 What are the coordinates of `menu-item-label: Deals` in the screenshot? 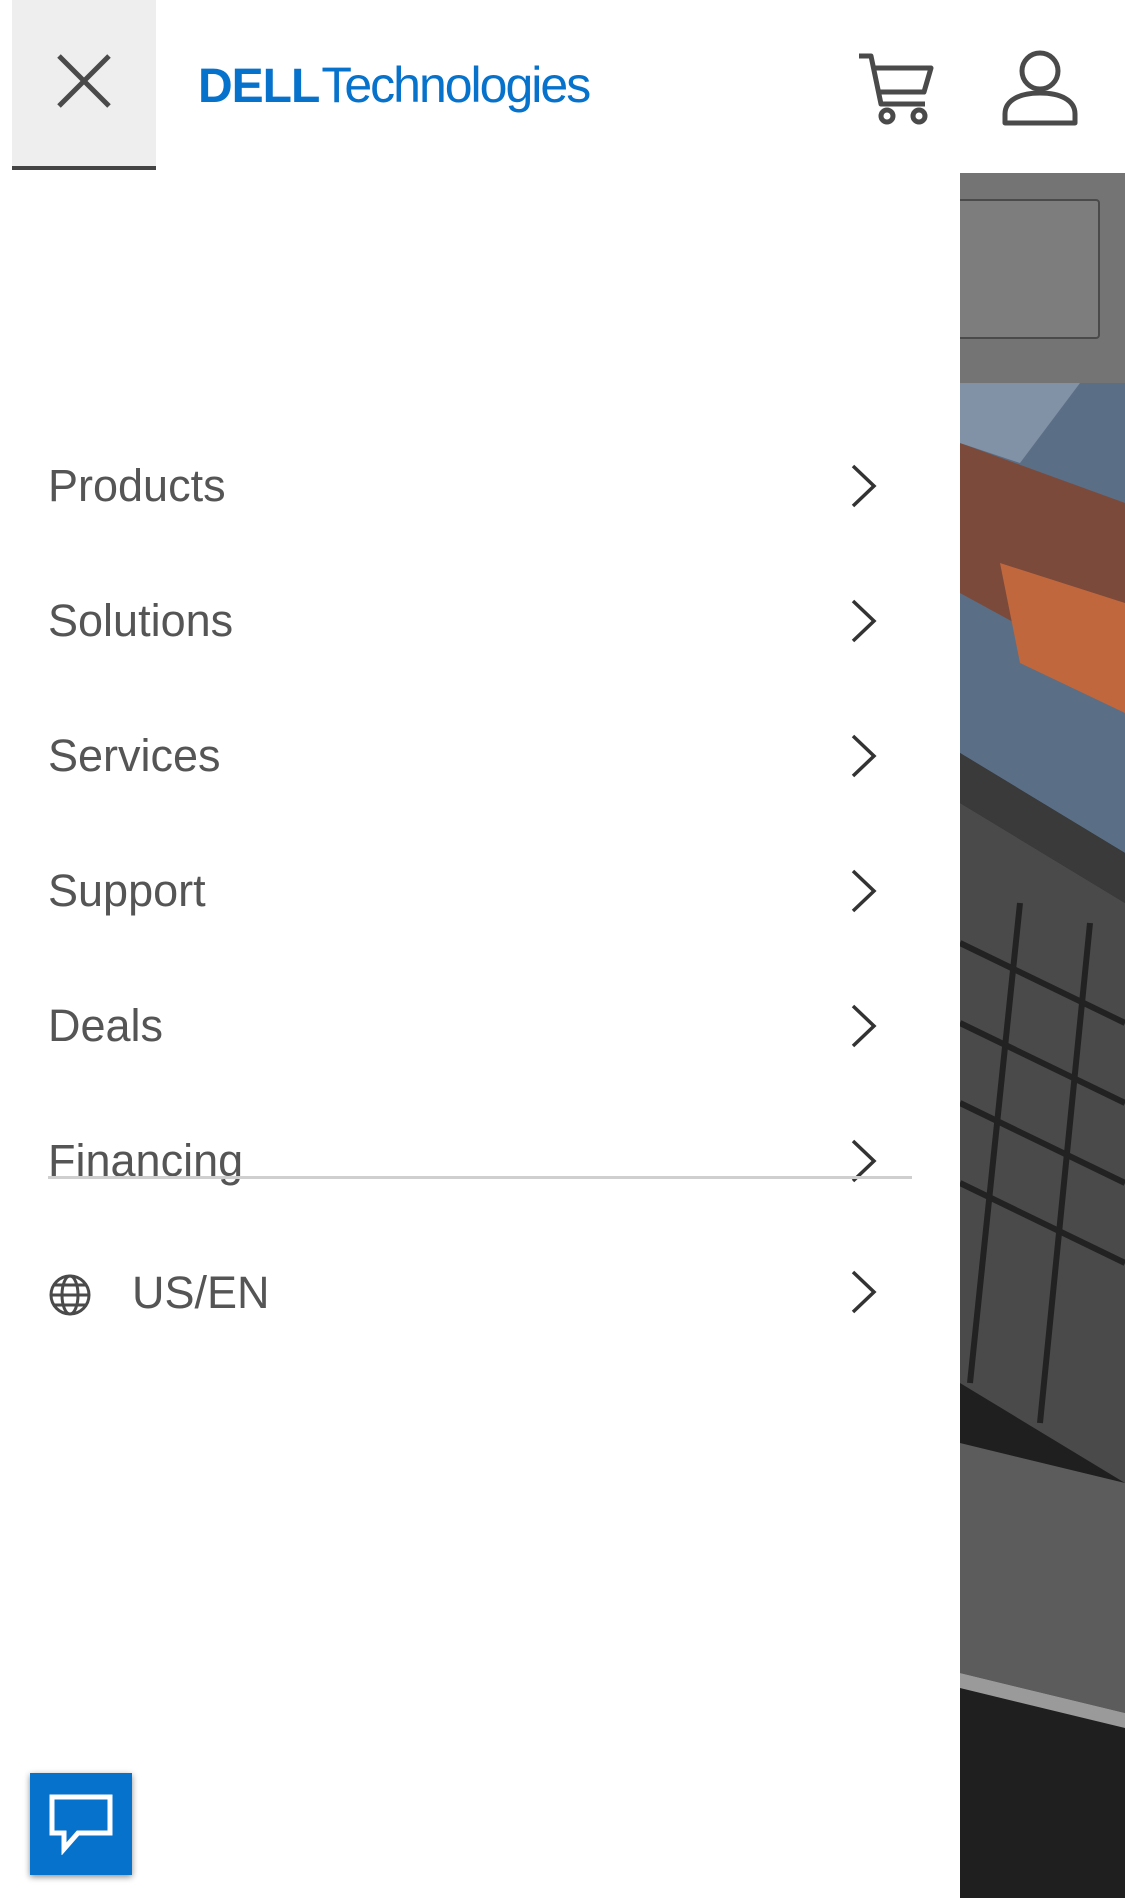 It's located at (106, 1025).